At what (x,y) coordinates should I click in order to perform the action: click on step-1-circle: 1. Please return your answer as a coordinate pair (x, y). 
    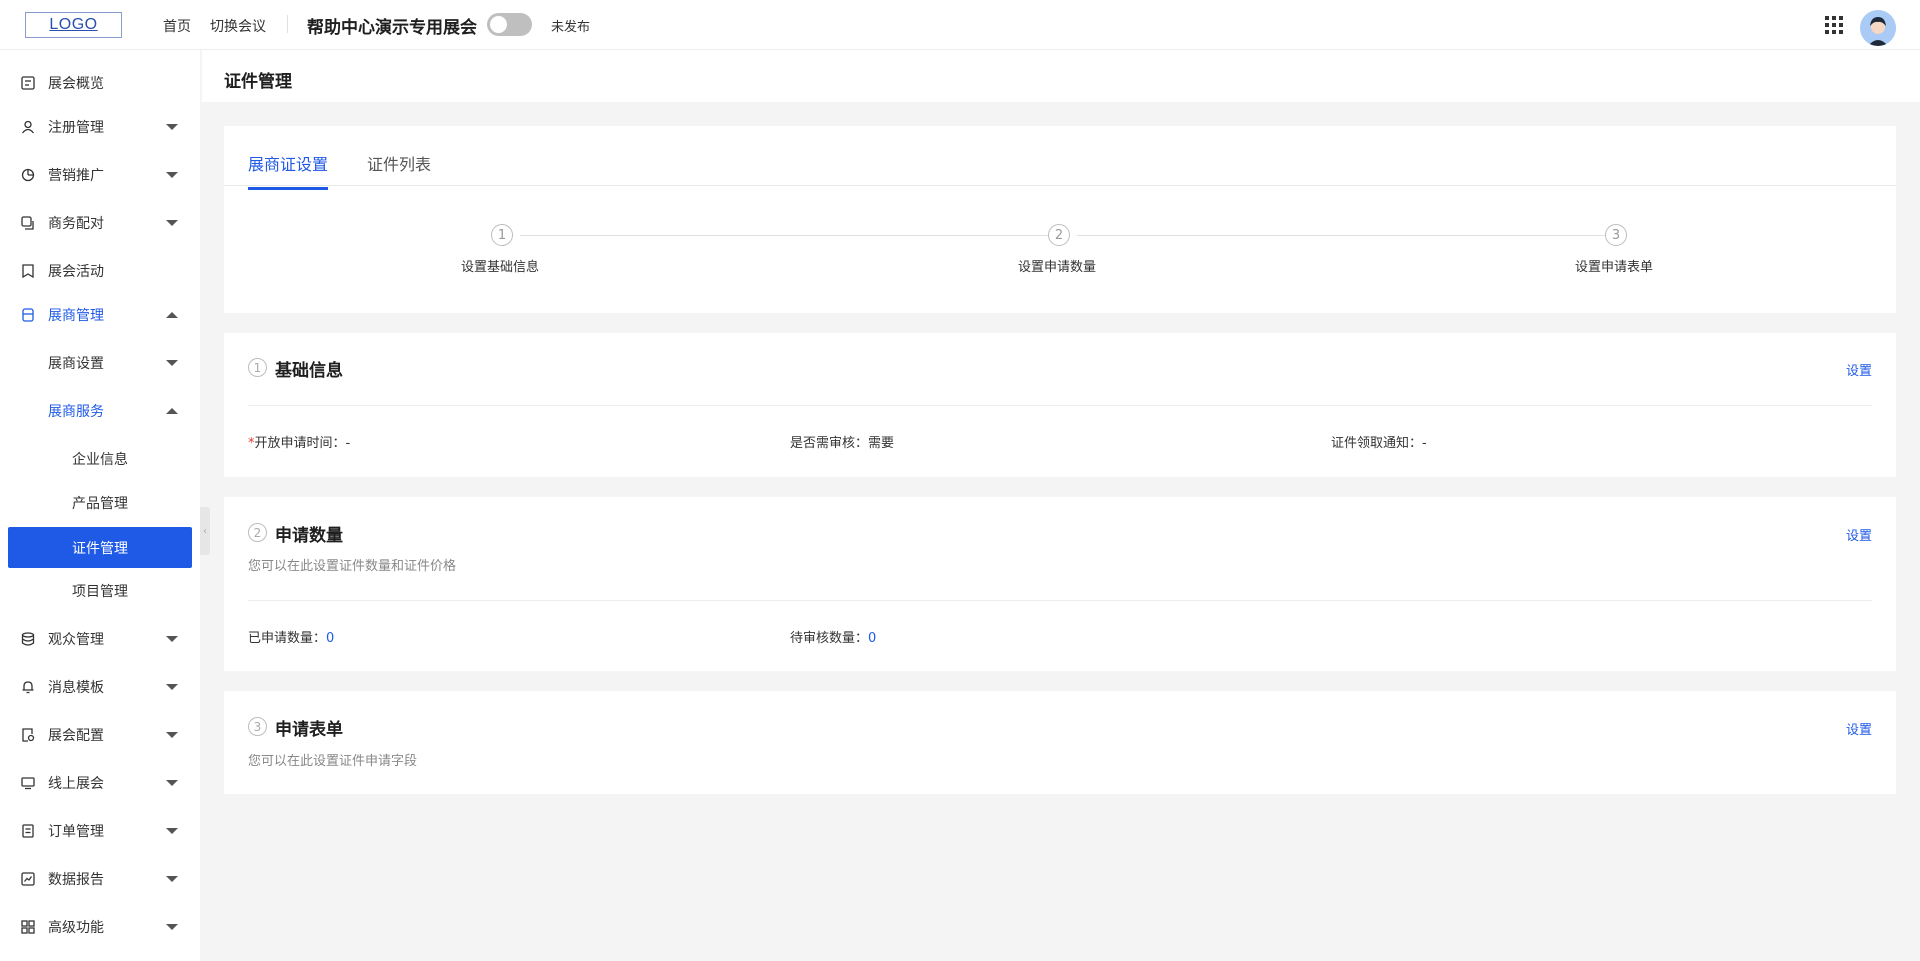
    Looking at the image, I should click on (502, 235).